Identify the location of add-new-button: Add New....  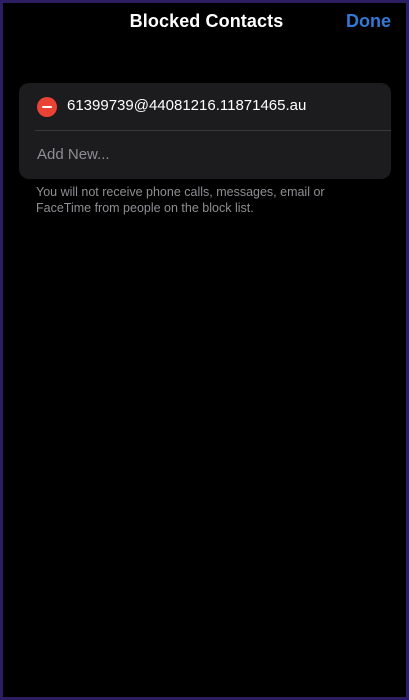
(73, 154).